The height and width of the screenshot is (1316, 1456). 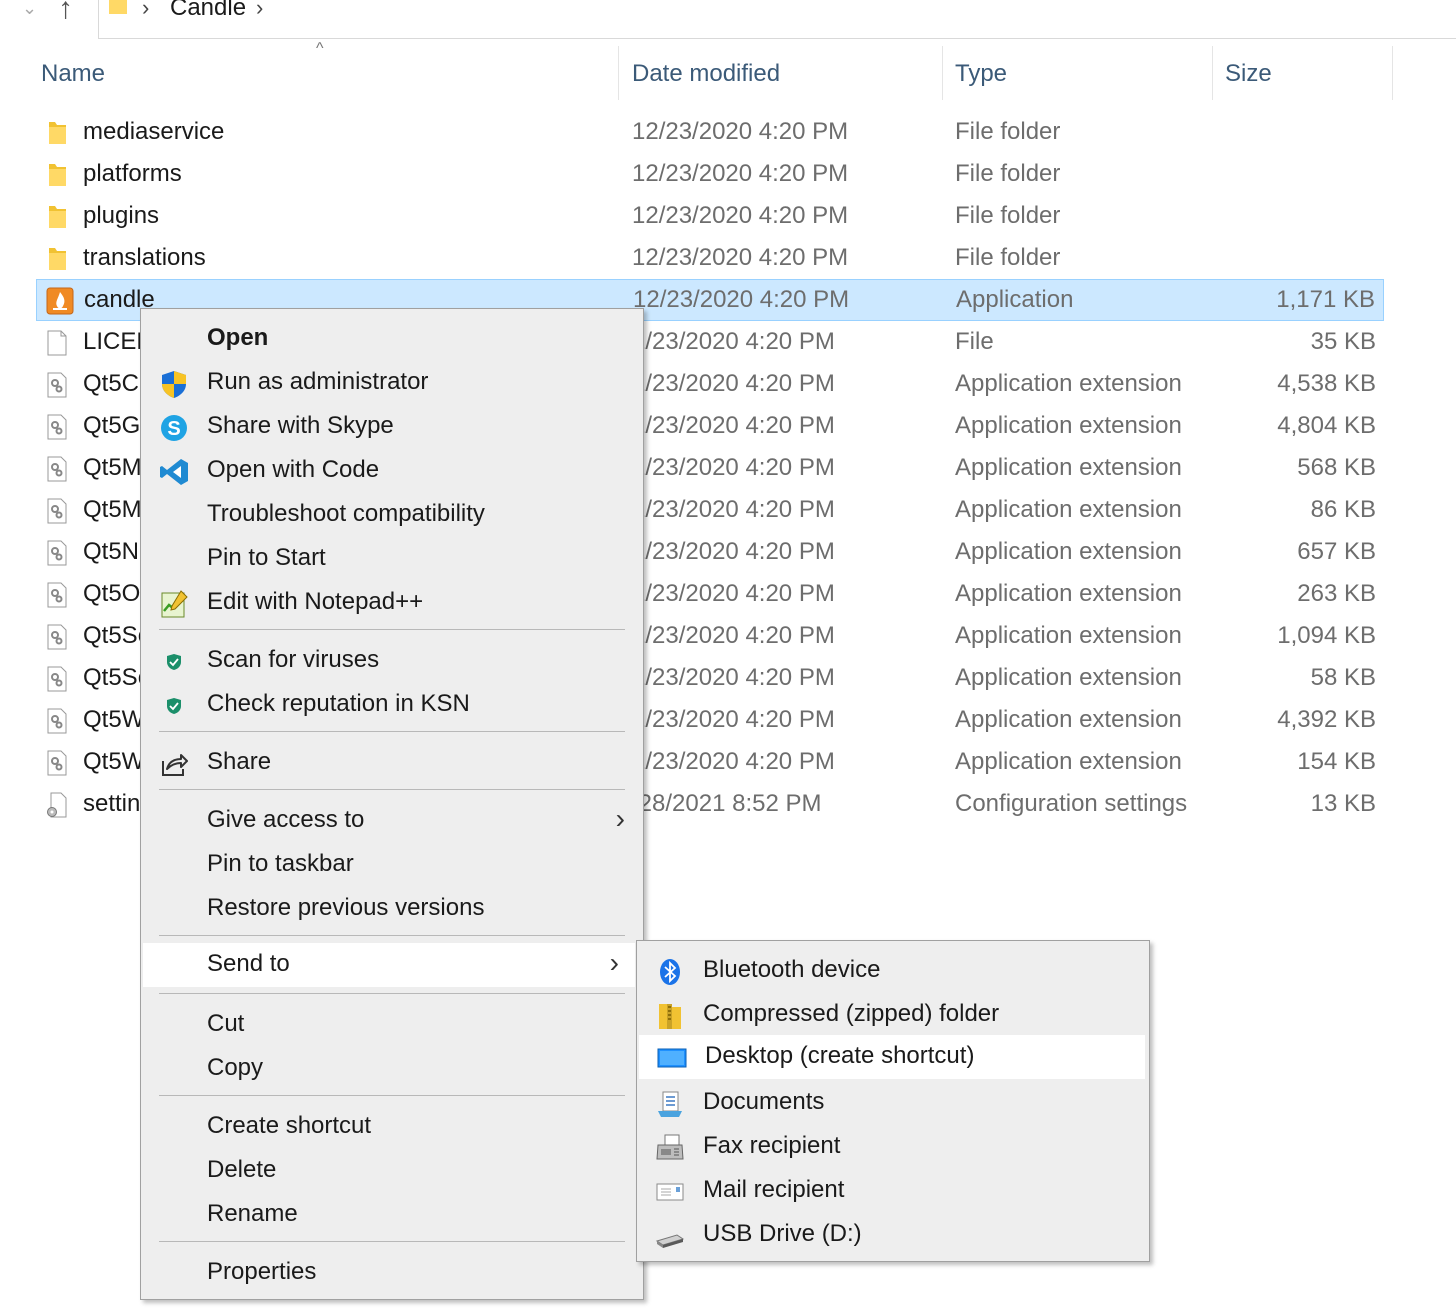 I want to click on menu-item-restore-versions: Restore previous versions, so click(x=392, y=909).